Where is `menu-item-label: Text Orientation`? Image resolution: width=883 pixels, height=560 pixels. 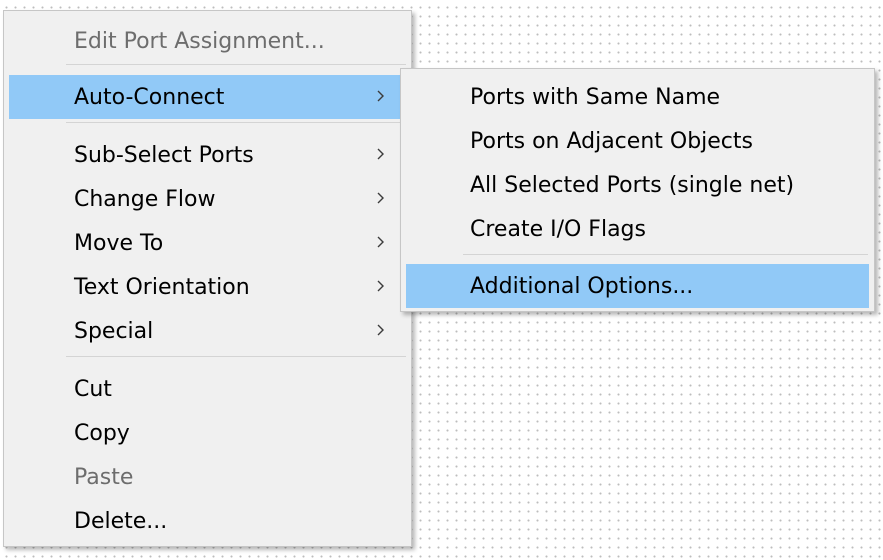 menu-item-label: Text Orientation is located at coordinates (162, 287).